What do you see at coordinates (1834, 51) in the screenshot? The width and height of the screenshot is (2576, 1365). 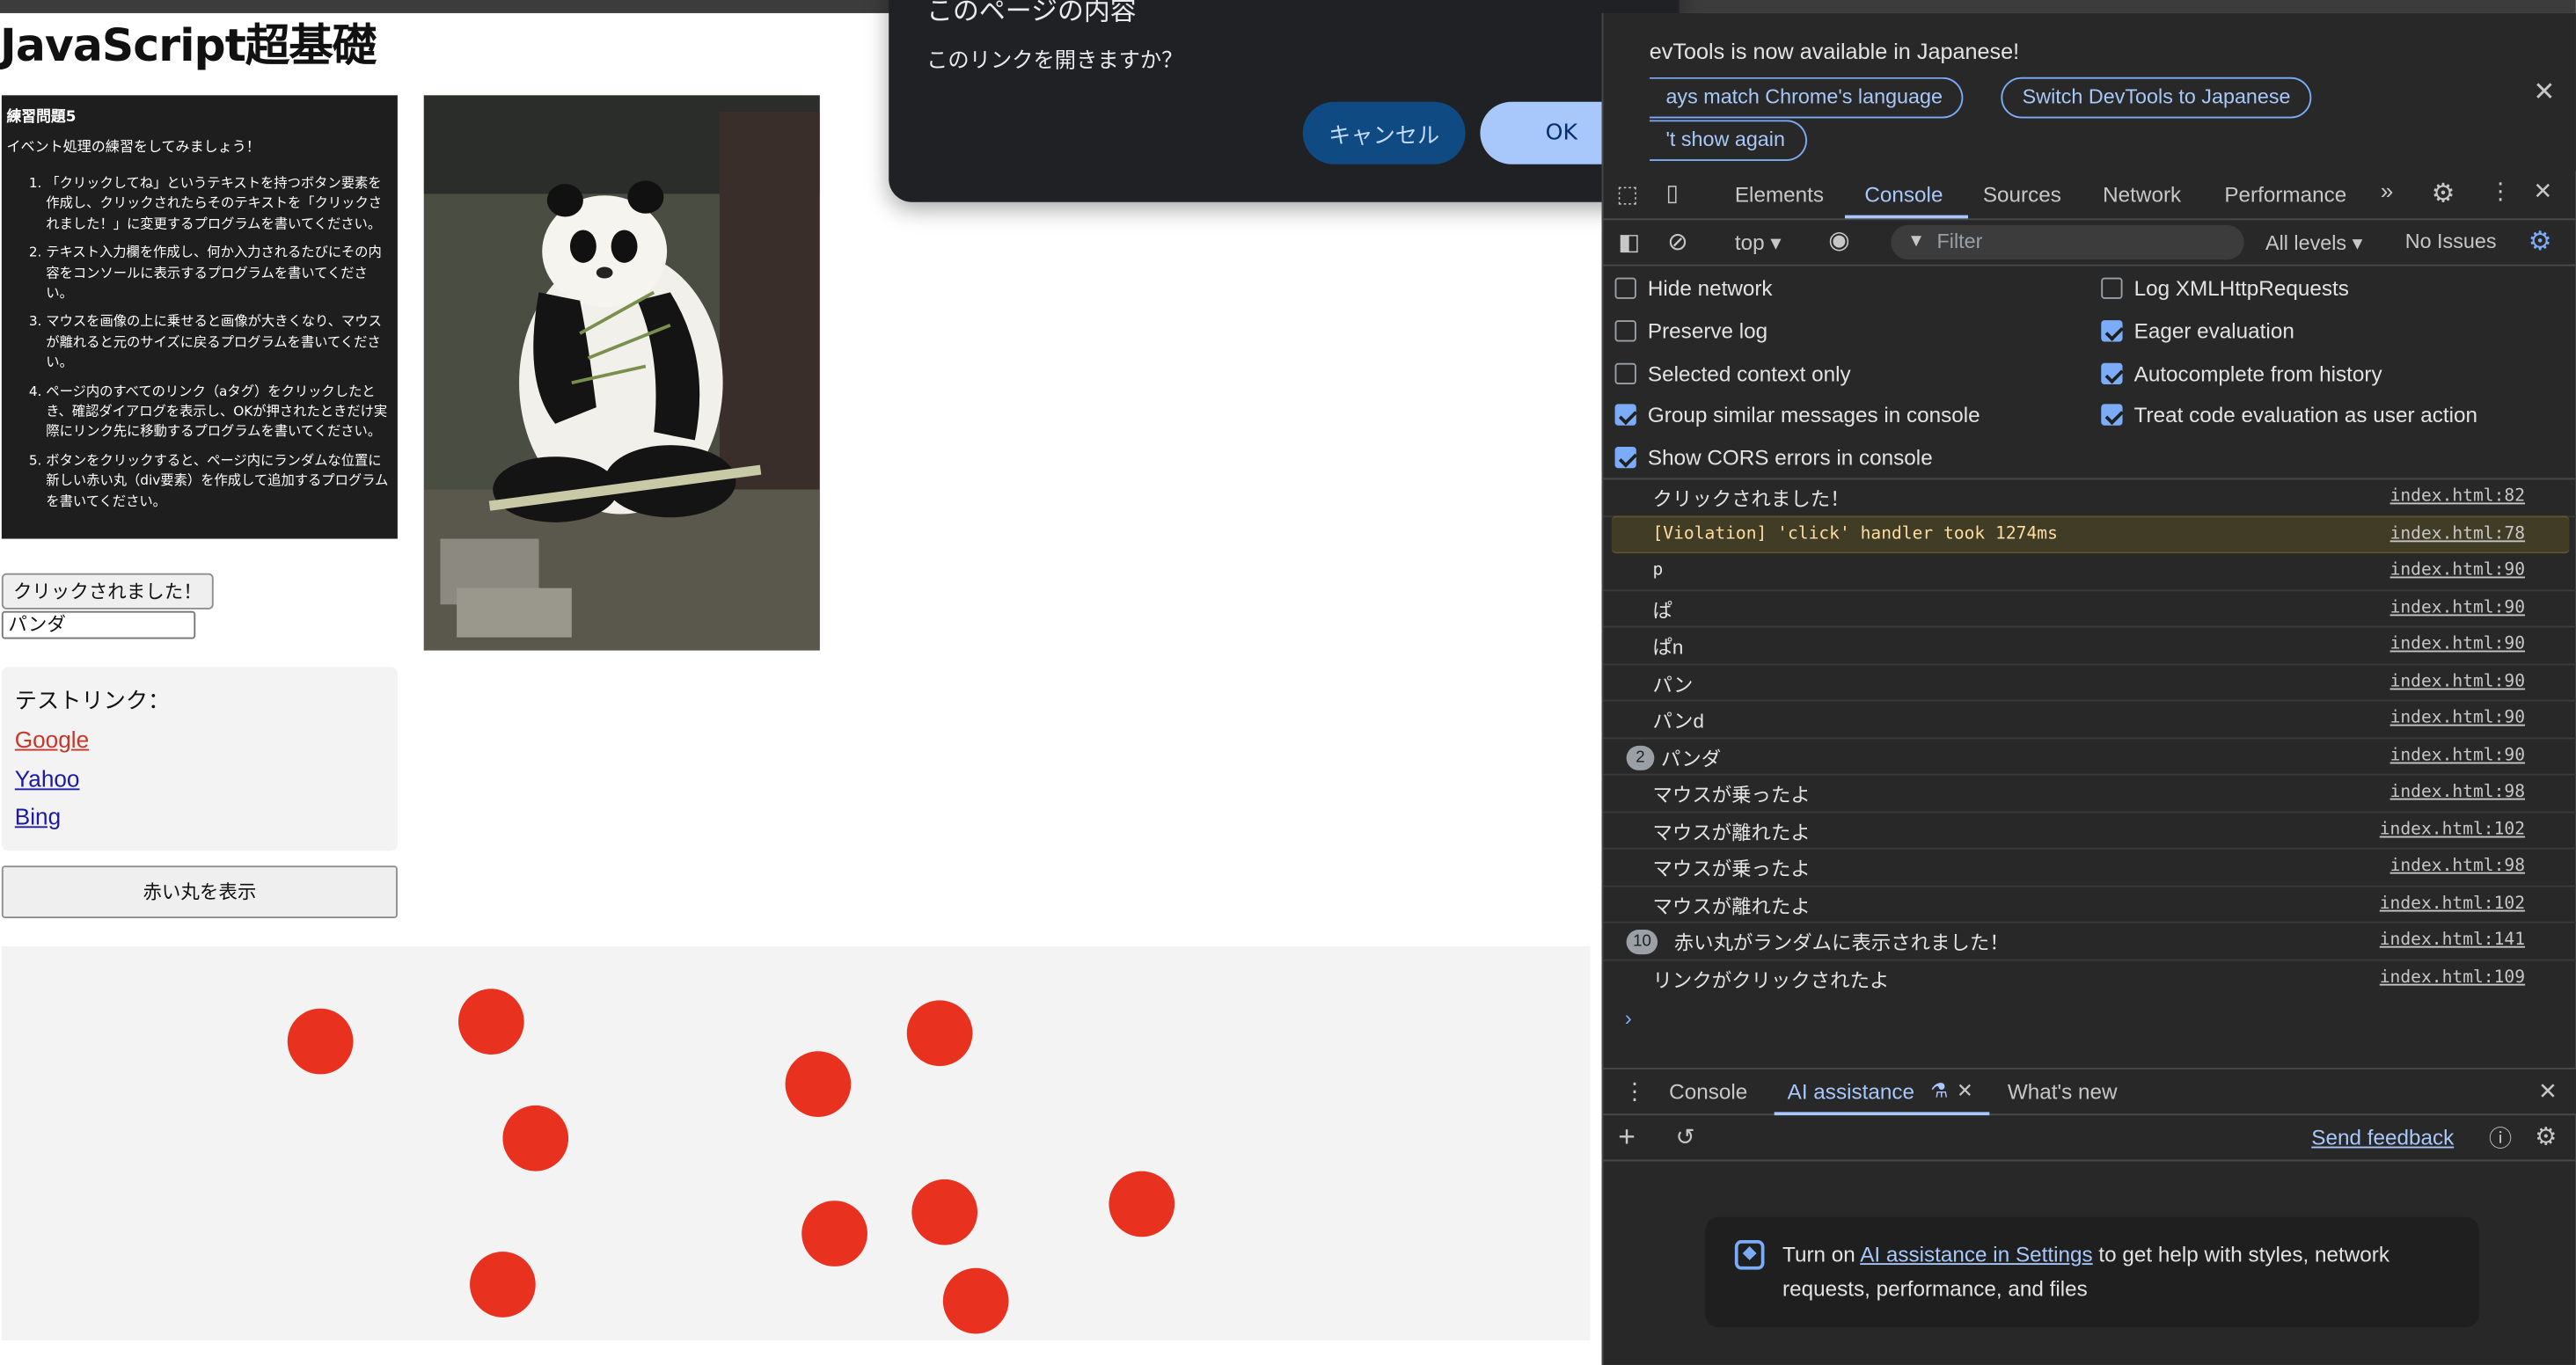 I see `banner-text: evTools is now available in Japanese!` at bounding box center [1834, 51].